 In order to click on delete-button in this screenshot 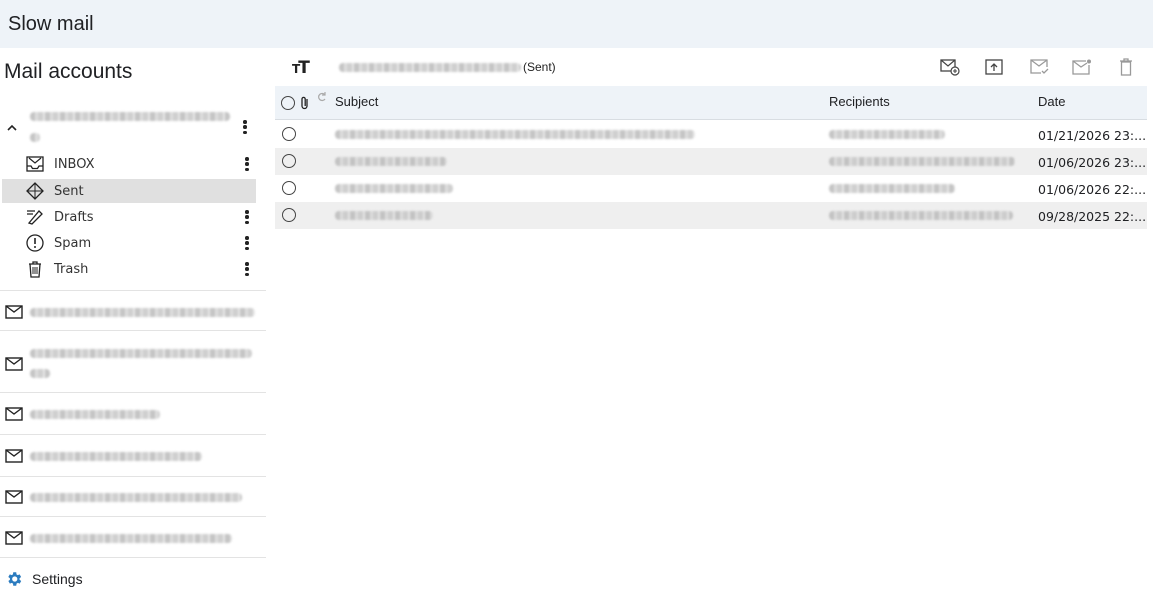, I will do `click(1126, 67)`.